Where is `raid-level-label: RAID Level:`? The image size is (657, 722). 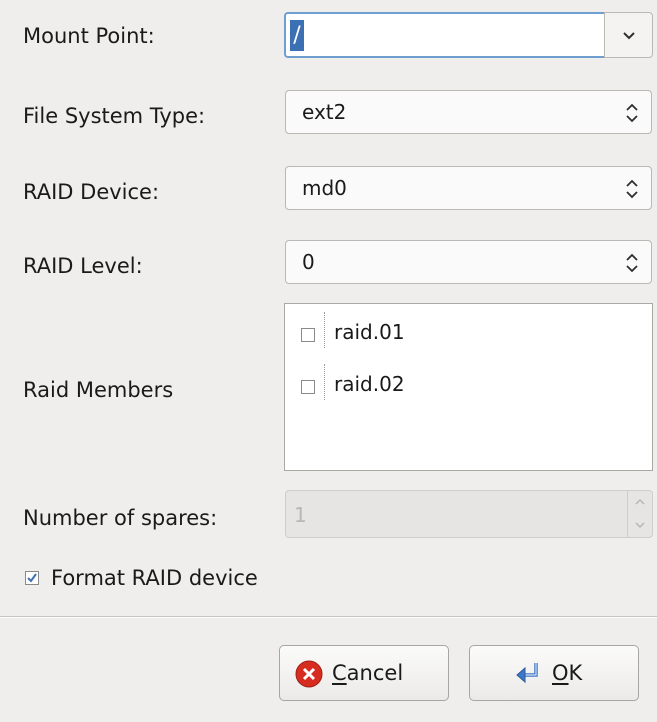
raid-level-label: RAID Level: is located at coordinates (83, 266).